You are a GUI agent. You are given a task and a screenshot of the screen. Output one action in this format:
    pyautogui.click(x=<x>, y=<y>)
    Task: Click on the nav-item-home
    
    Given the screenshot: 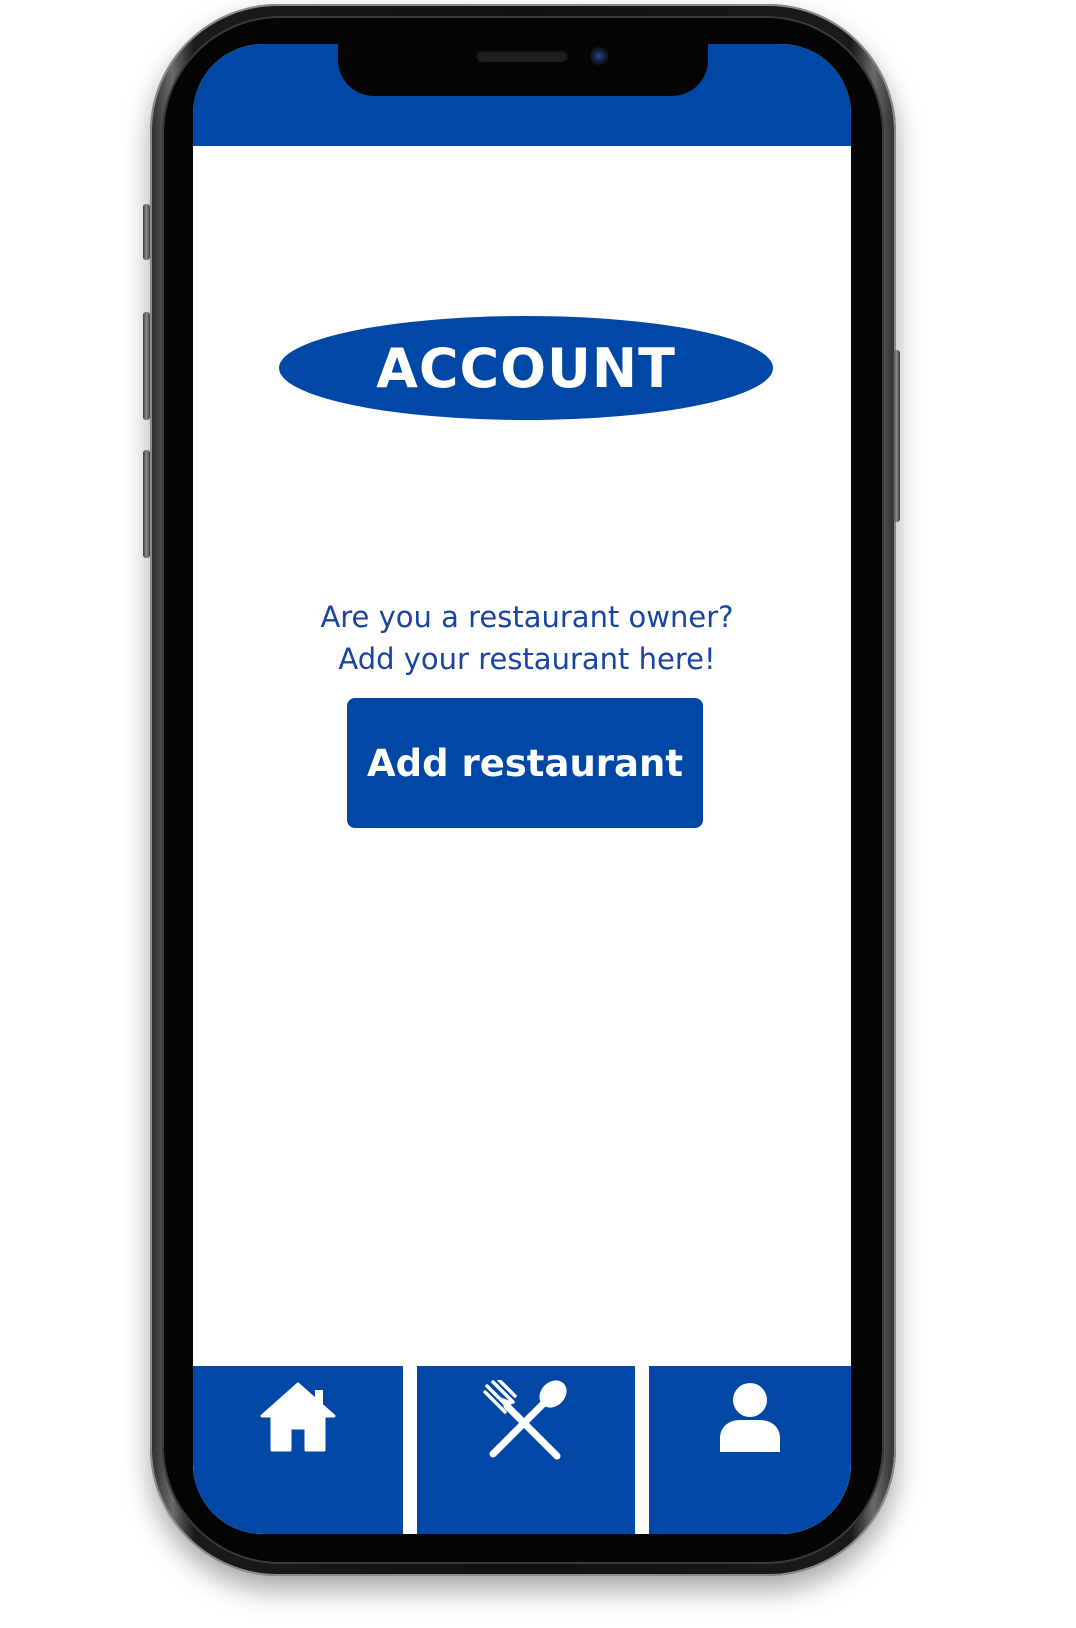 What is the action you would take?
    pyautogui.click(x=298, y=1450)
    